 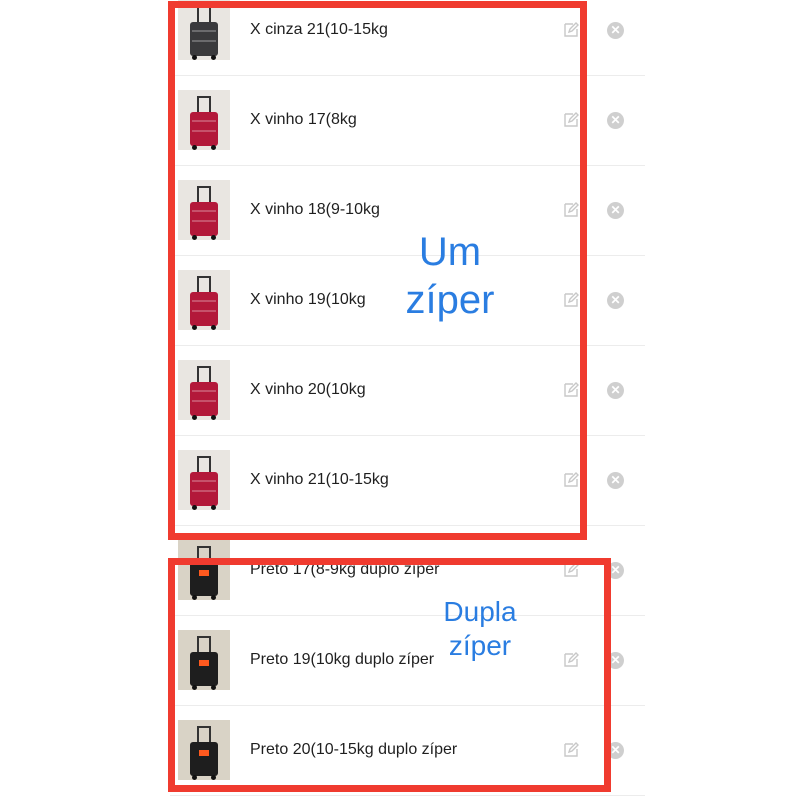 What do you see at coordinates (480, 629) in the screenshot?
I see `double-zipper-note: Dupla zíper` at bounding box center [480, 629].